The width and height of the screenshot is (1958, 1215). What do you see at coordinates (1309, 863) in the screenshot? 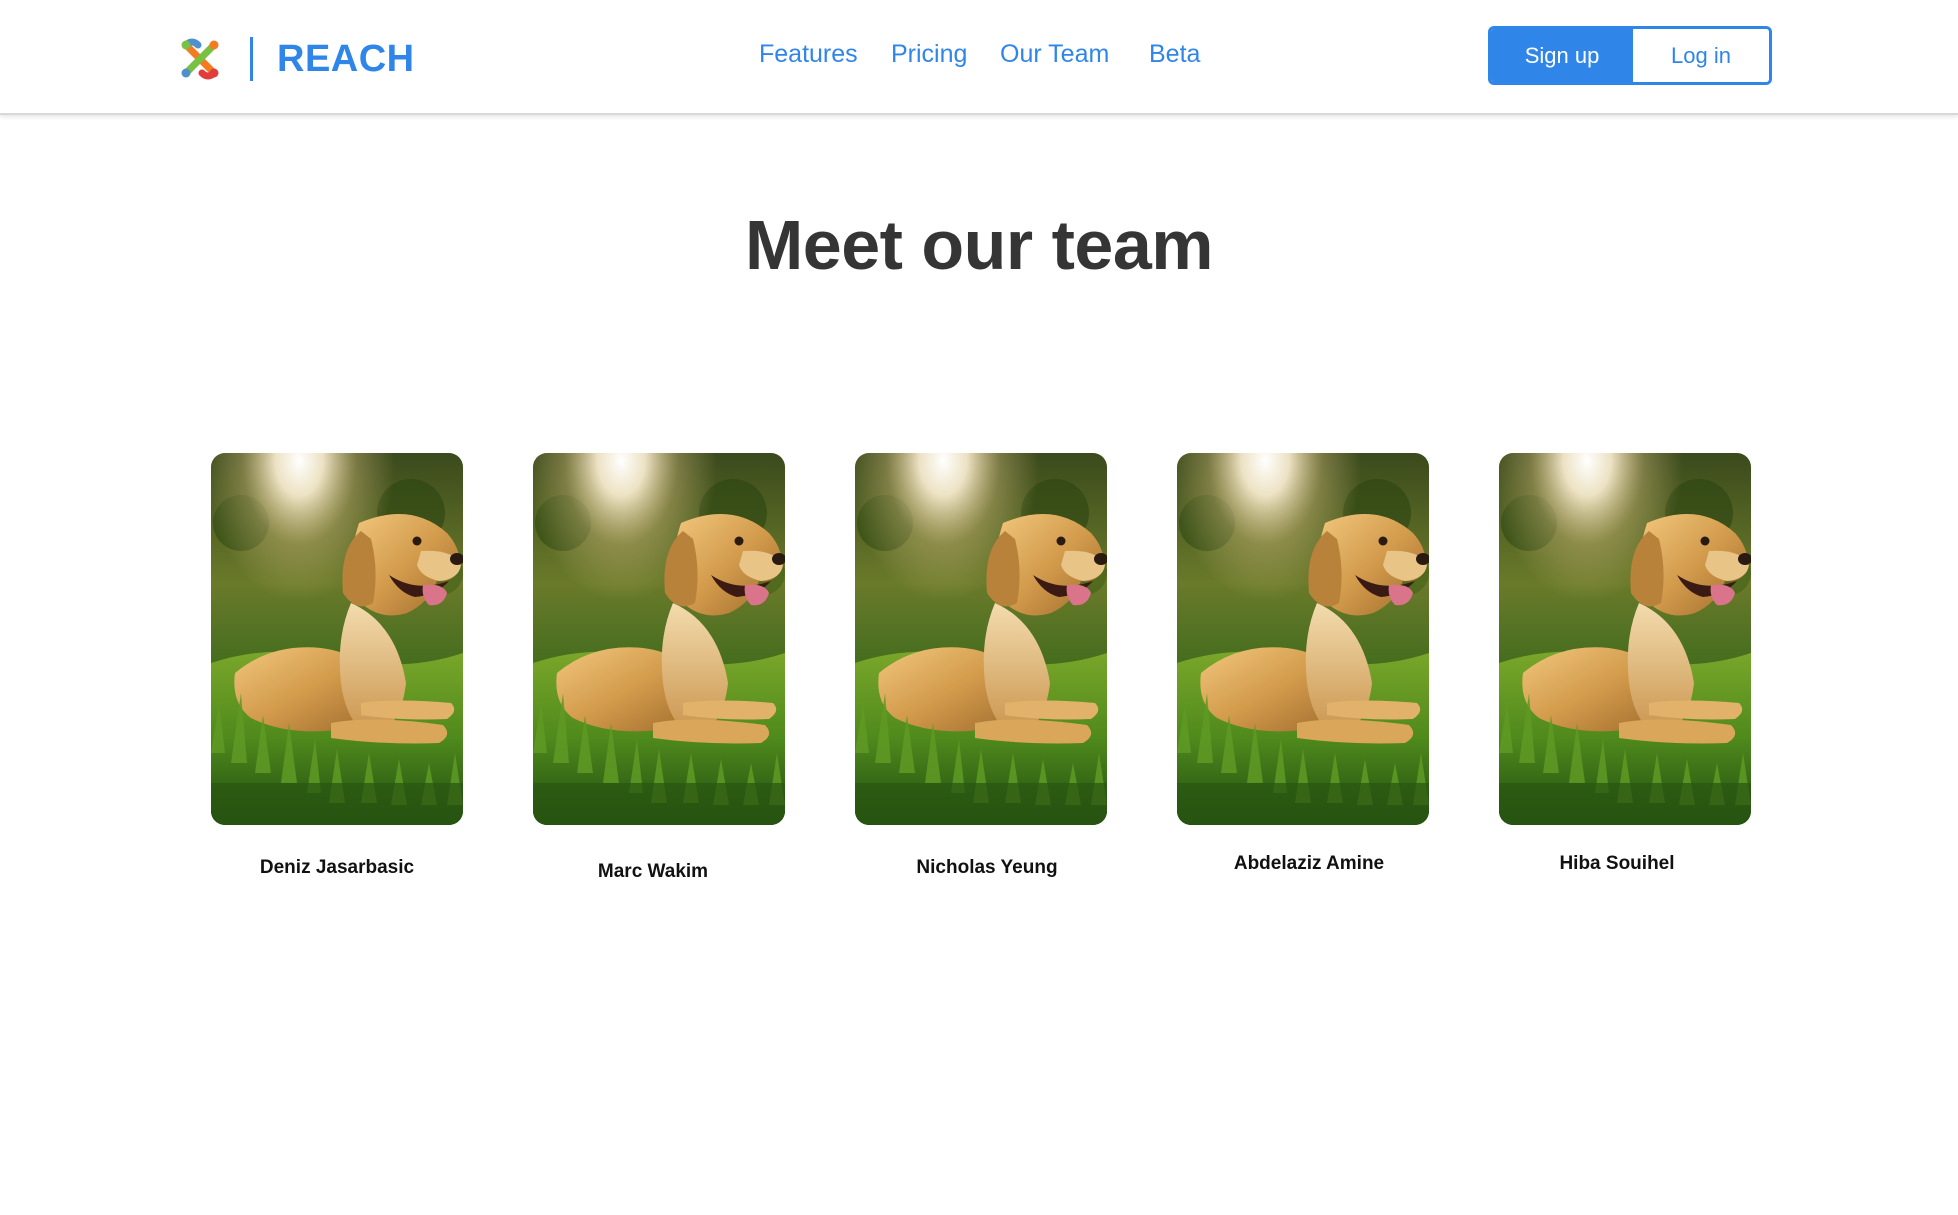
I see `team-member-name: Abdelaziz Amine` at bounding box center [1309, 863].